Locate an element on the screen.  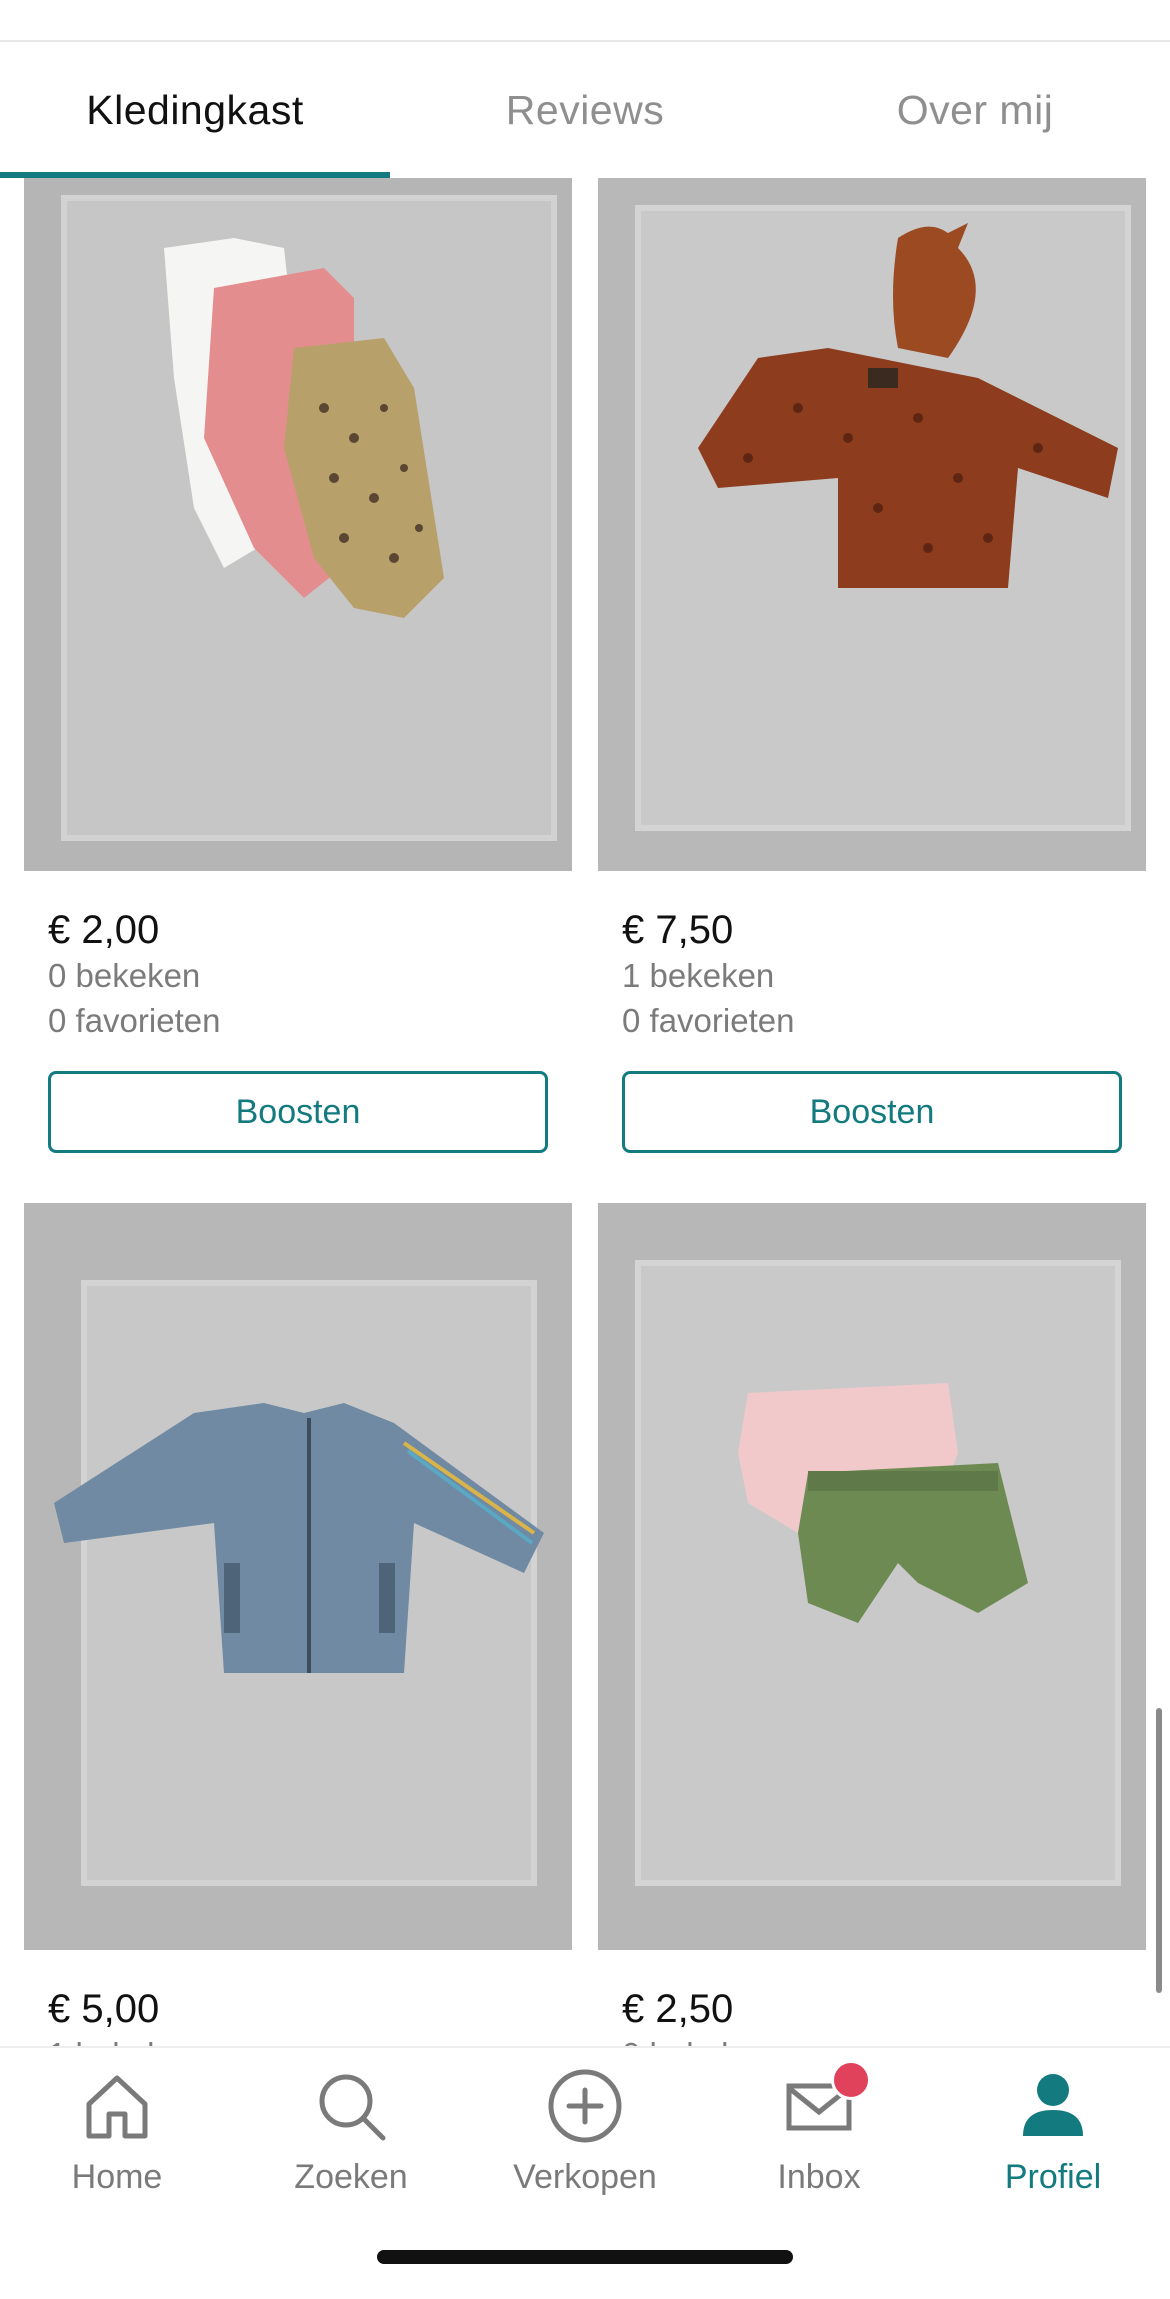
nav-home: Home is located at coordinates (117, 2146).